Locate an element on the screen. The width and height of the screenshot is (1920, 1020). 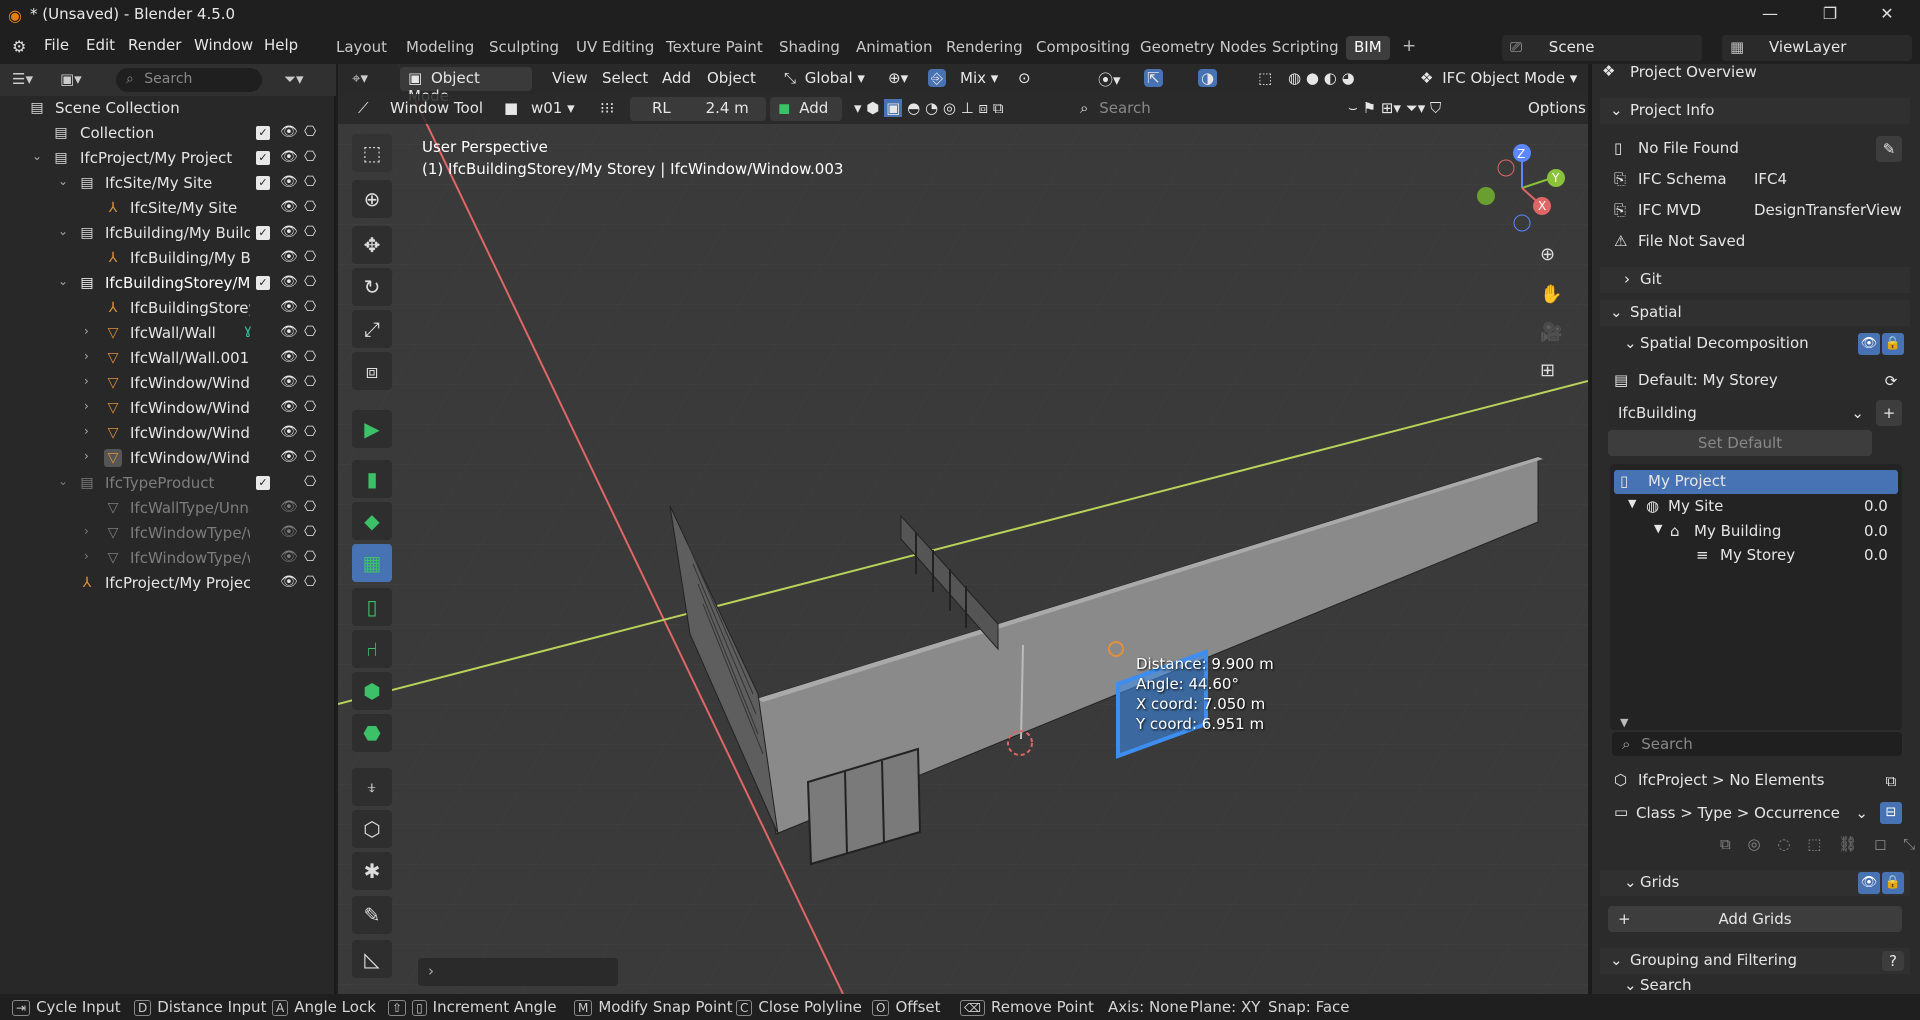
zoom-icon: ⊕ is located at coordinates (1547, 254).